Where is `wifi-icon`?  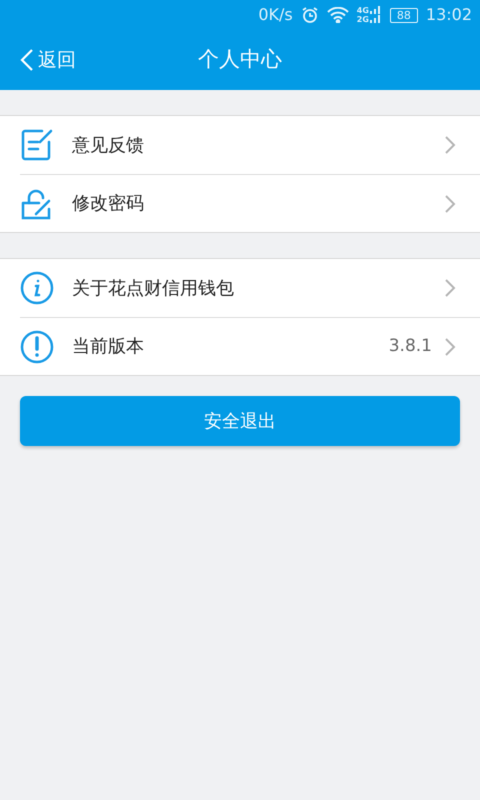 wifi-icon is located at coordinates (337, 15).